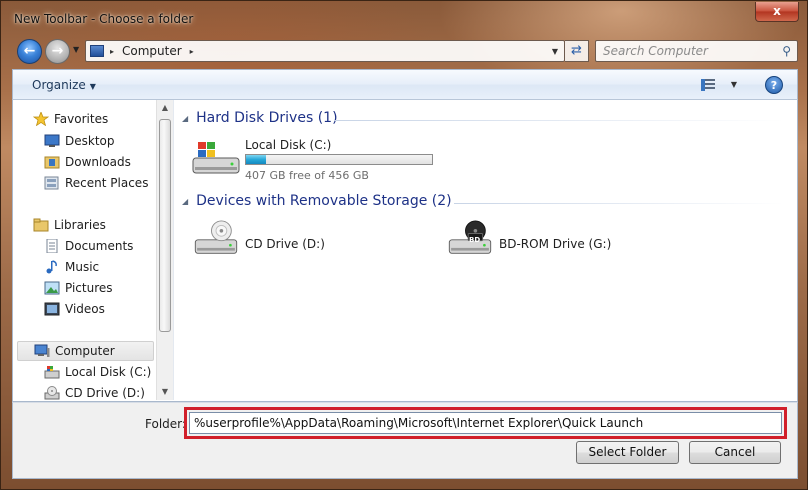 The width and height of the screenshot is (808, 490). What do you see at coordinates (52, 288) in the screenshot?
I see `pictures-icon` at bounding box center [52, 288].